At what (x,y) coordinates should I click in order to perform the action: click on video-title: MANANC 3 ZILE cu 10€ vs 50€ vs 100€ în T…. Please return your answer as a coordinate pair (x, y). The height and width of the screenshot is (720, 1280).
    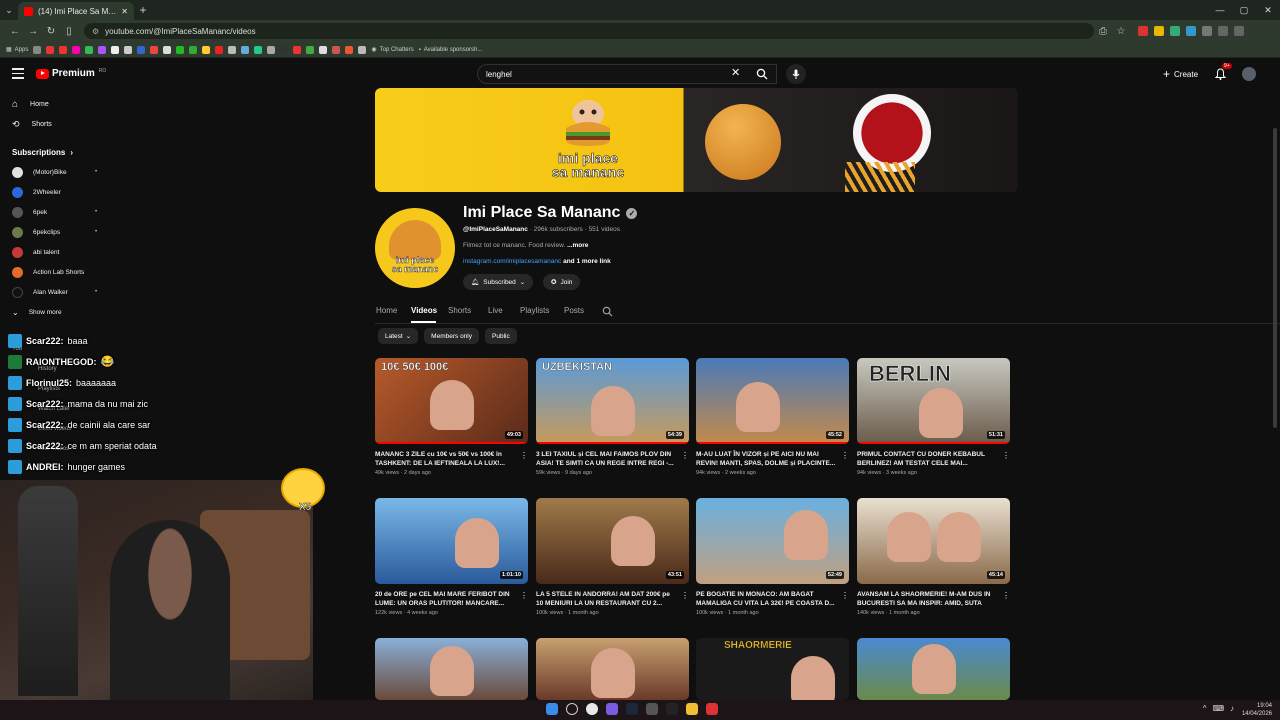
    Looking at the image, I should click on (445, 459).